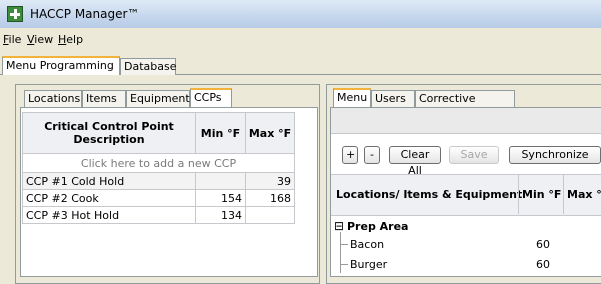 Image resolution: width=601 pixels, height=284 pixels. Describe the element at coordinates (367, 244) in the screenshot. I see `tree-item-bacon: Bacon` at that location.